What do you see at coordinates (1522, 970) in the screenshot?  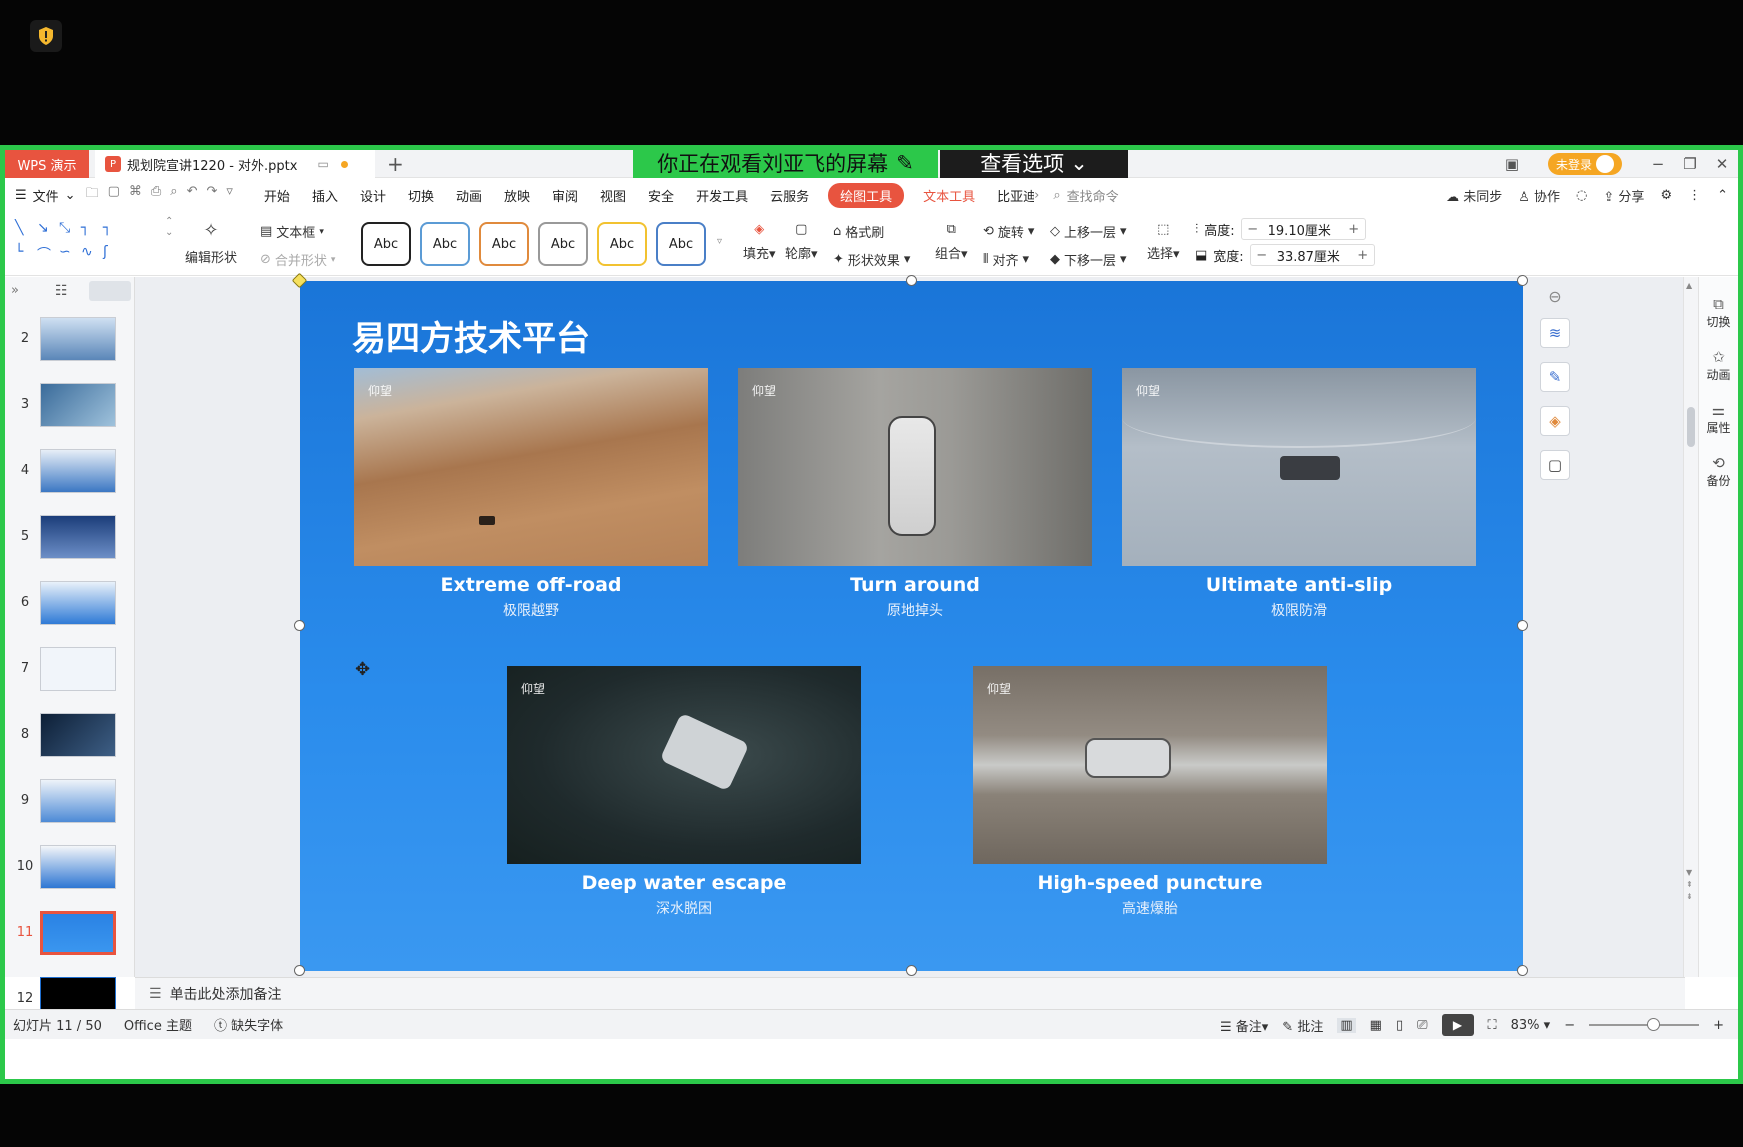 I see `resize-handle-bottom-right` at bounding box center [1522, 970].